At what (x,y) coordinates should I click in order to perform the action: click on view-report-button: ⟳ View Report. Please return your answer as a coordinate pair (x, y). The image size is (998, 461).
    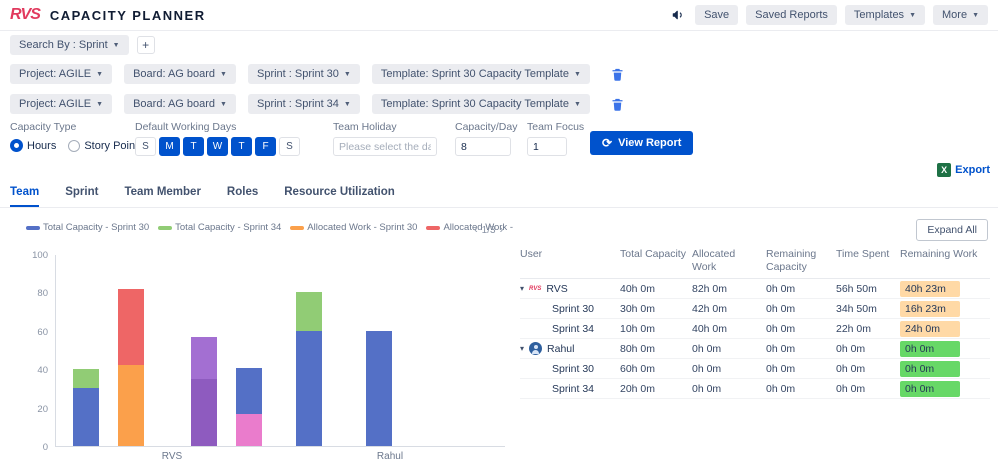
    Looking at the image, I should click on (642, 143).